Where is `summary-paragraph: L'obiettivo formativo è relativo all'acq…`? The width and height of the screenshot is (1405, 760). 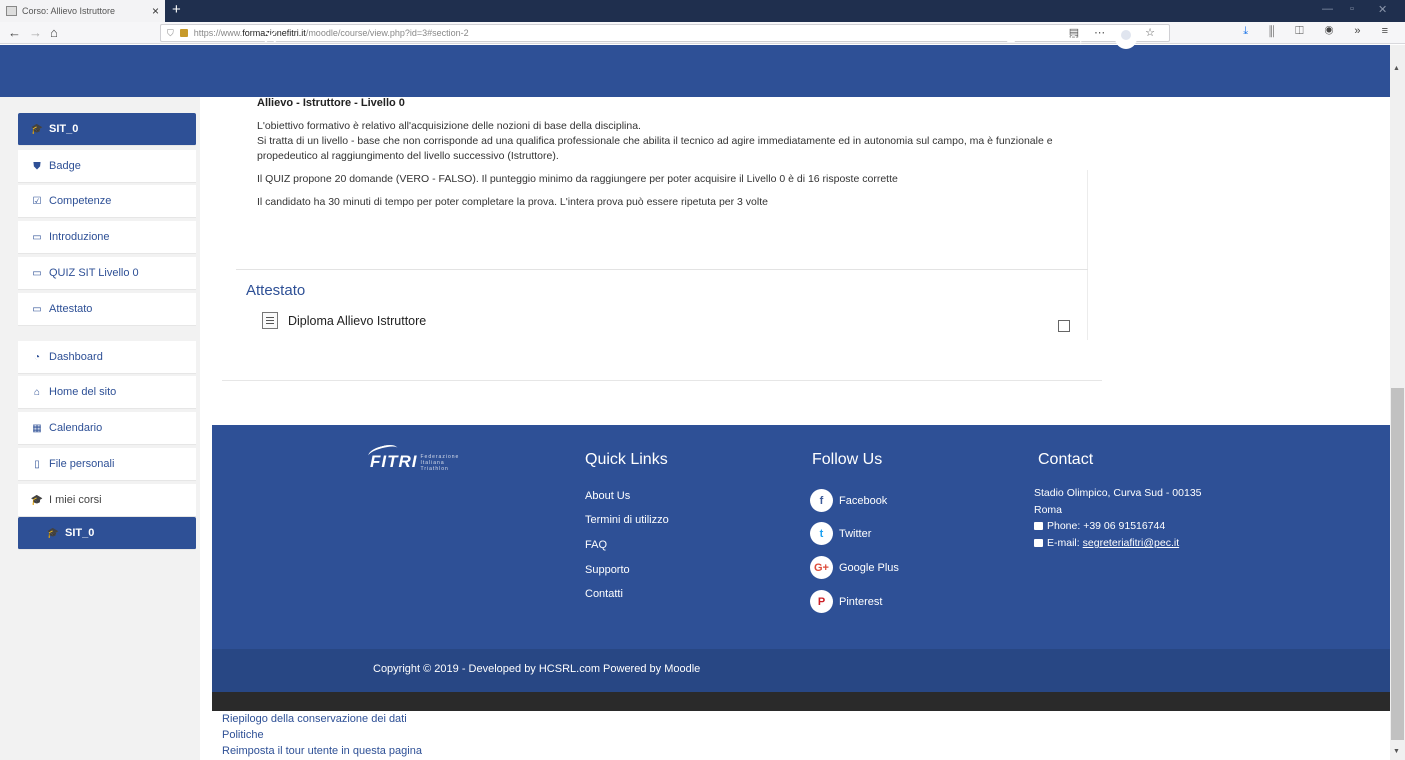 summary-paragraph: L'obiettivo formativo è relativo all'acq… is located at coordinates (449, 126).